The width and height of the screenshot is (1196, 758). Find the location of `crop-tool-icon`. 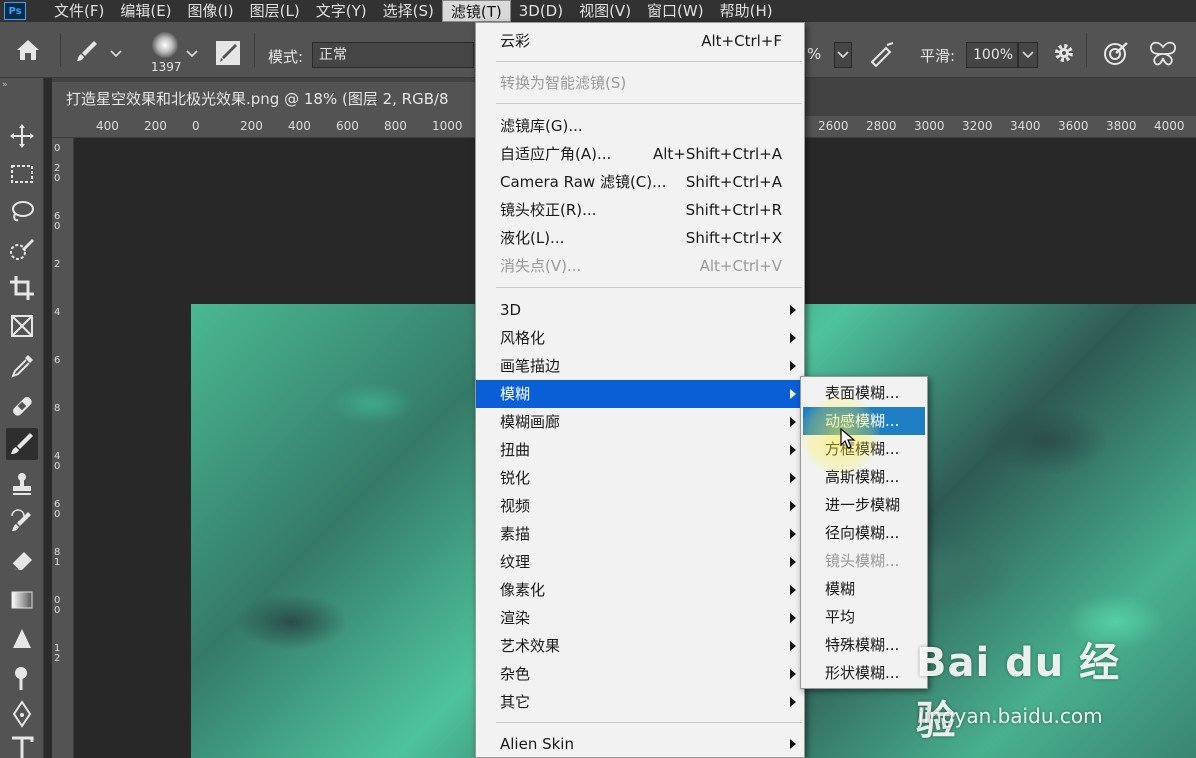

crop-tool-icon is located at coordinates (22, 288).